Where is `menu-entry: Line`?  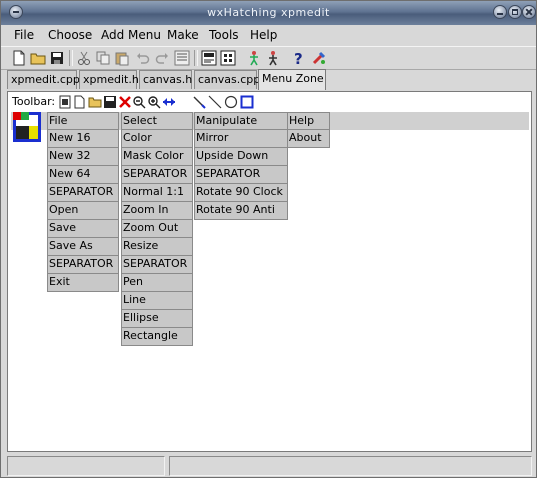 menu-entry: Line is located at coordinates (157, 301).